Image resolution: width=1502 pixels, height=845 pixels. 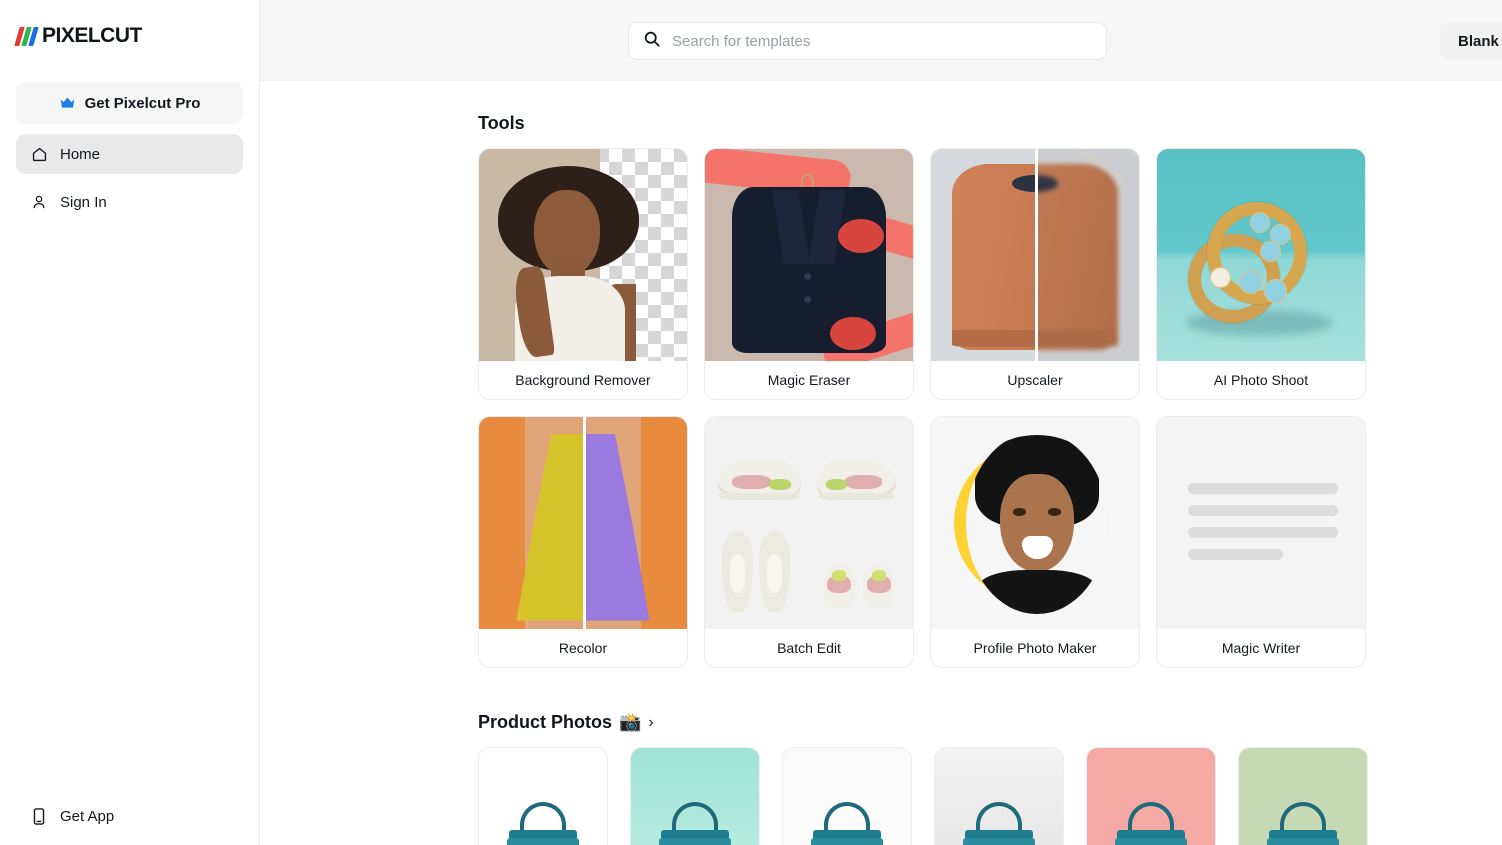 I want to click on tool-card-upscaler: Upscaler, so click(x=1035, y=274).